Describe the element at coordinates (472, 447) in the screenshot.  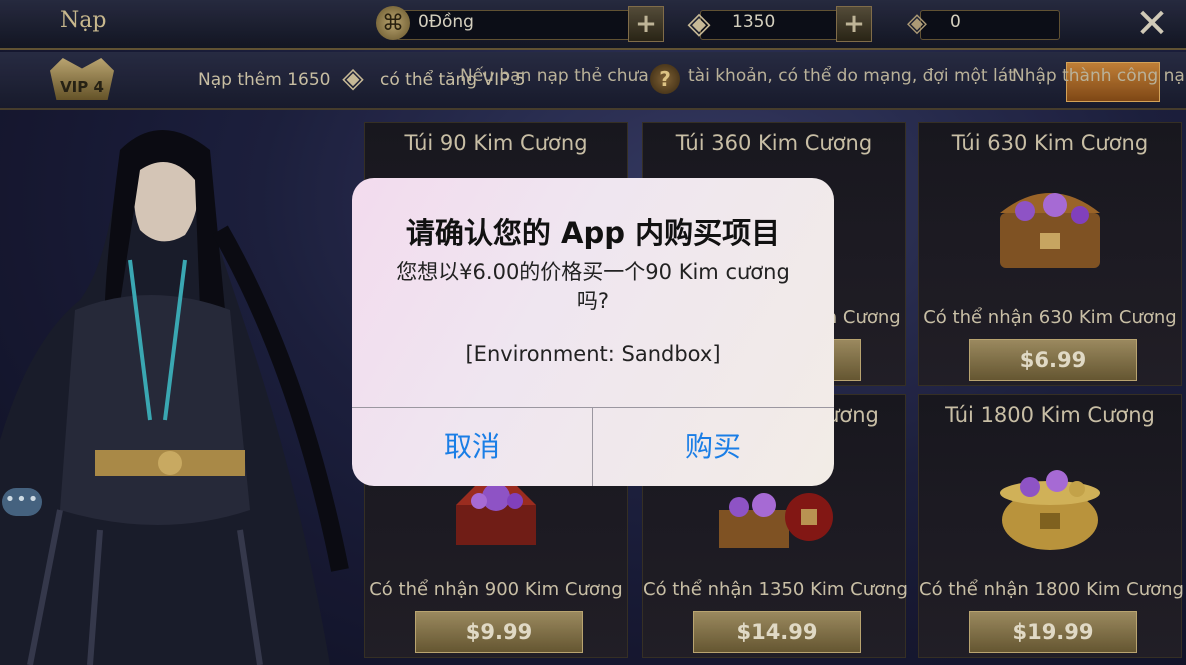
I see `cancel-button: 取消` at that location.